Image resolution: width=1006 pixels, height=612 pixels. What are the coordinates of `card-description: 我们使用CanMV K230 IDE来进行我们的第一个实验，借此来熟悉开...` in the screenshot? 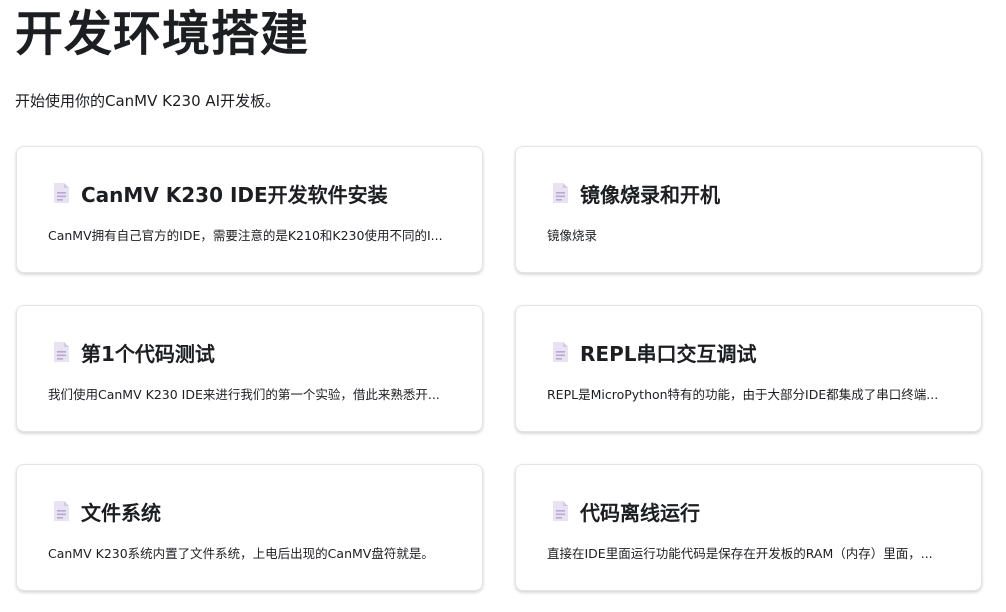 It's located at (244, 394).